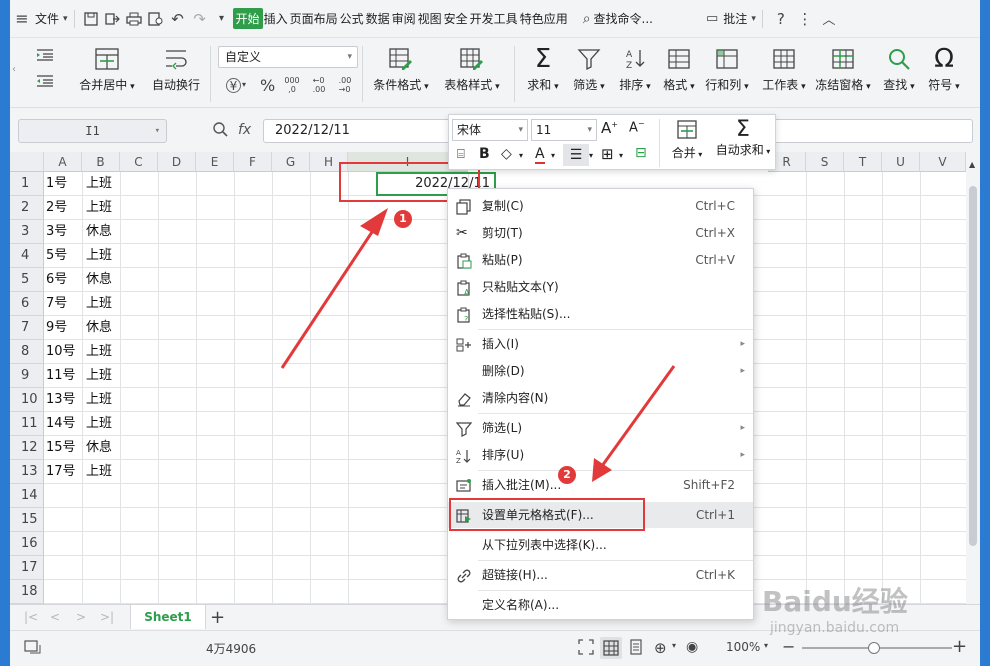 The height and width of the screenshot is (666, 990). I want to click on row-header: 6, so click(27, 304).